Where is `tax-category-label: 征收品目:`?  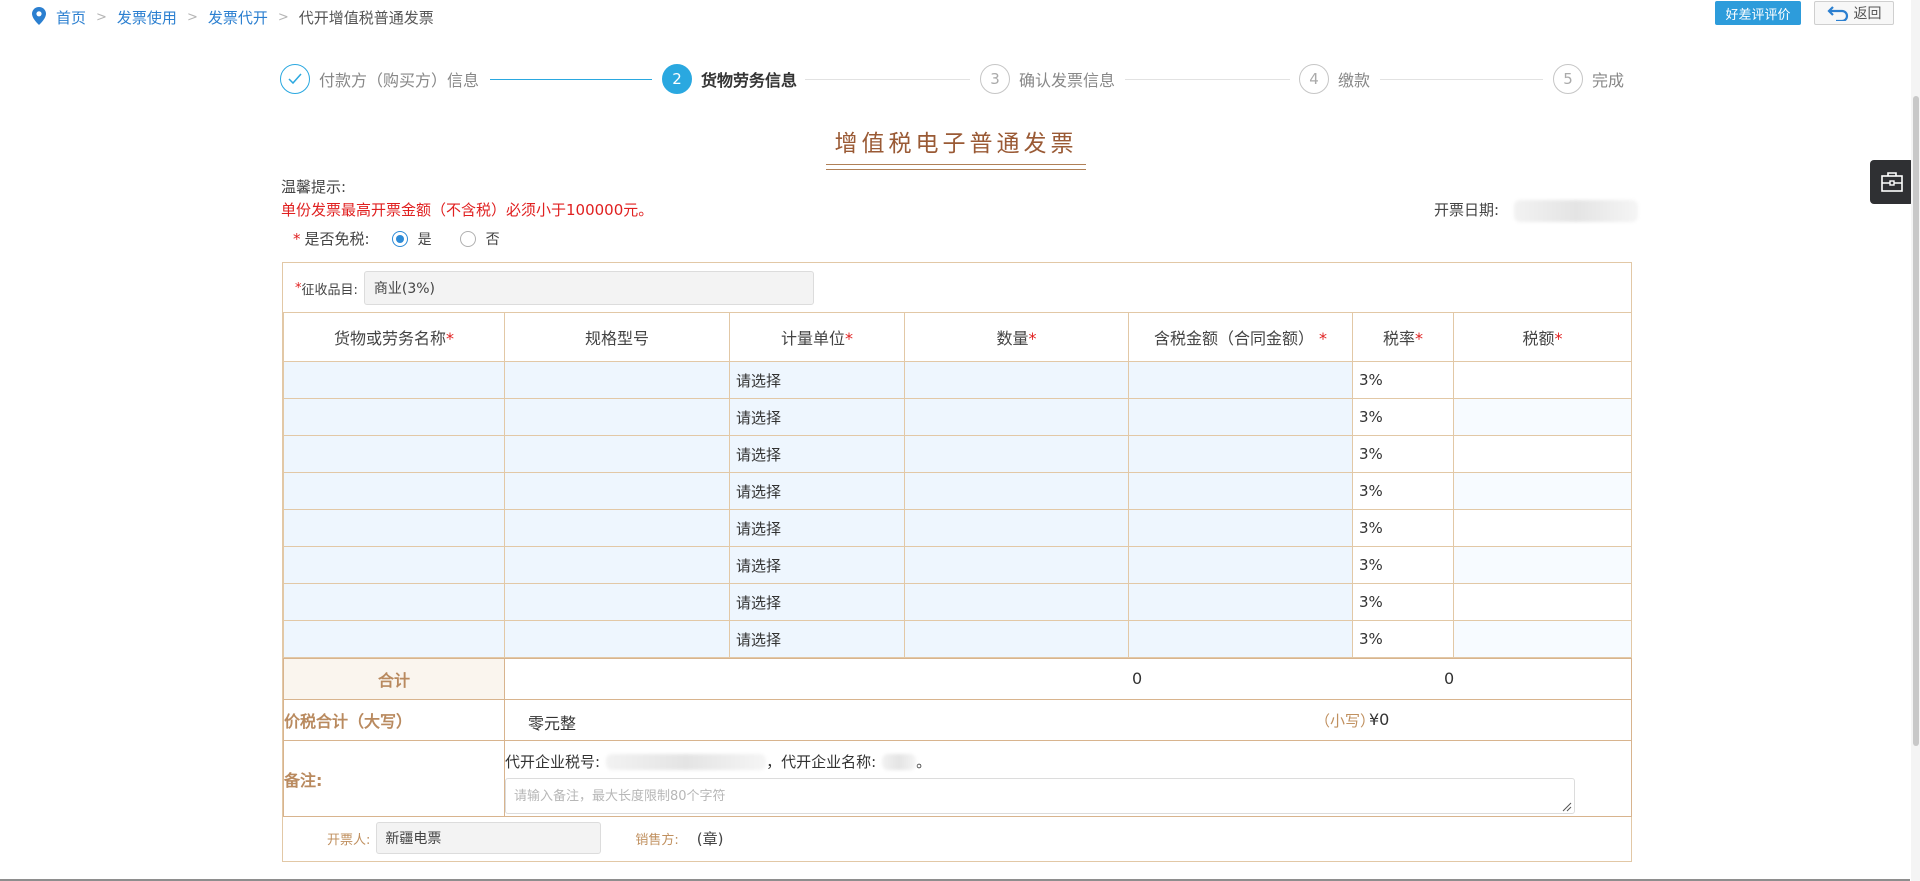 tax-category-label: 征收品目: is located at coordinates (329, 290).